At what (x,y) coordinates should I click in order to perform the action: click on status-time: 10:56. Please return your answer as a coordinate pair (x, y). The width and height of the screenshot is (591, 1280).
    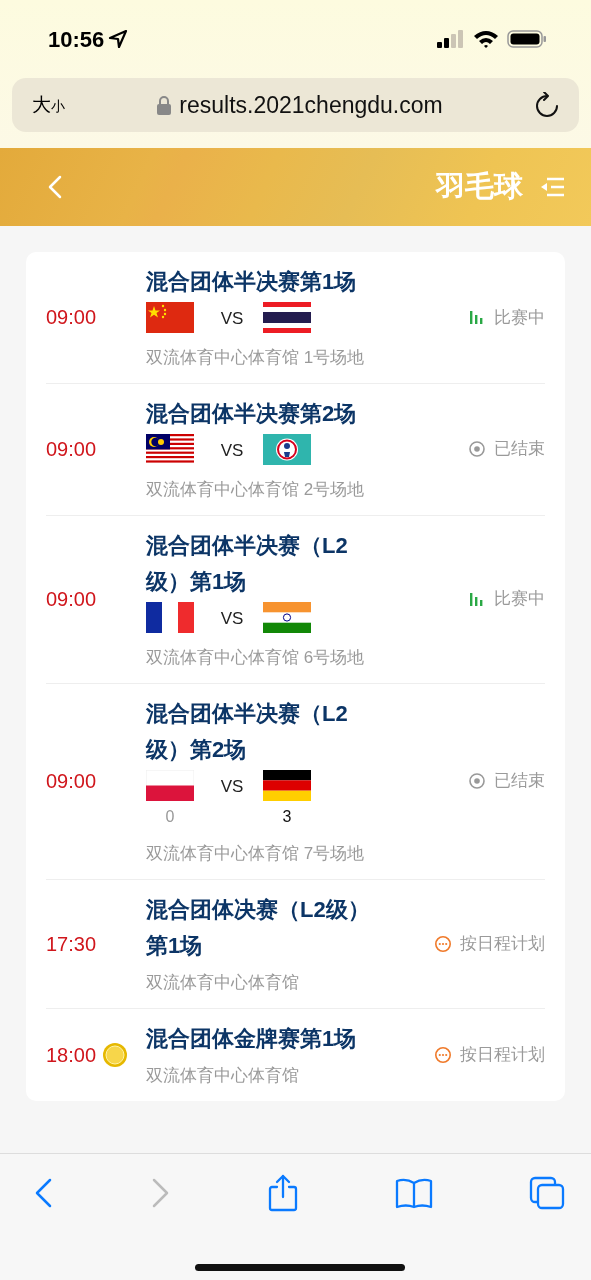
    Looking at the image, I should click on (76, 39).